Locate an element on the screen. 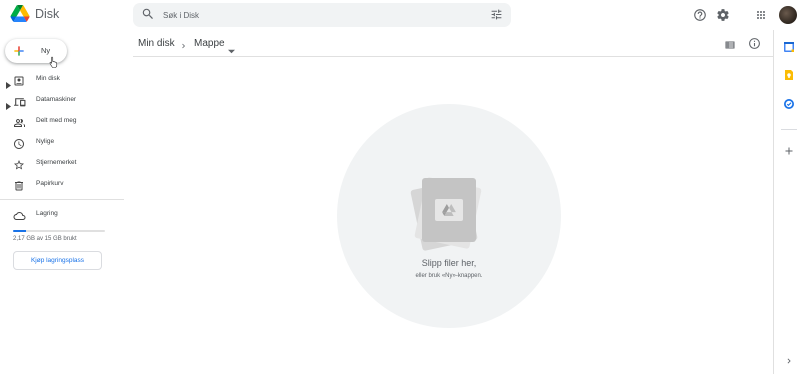 Image resolution: width=800 pixels, height=374 pixels. search-bar is located at coordinates (322, 15).